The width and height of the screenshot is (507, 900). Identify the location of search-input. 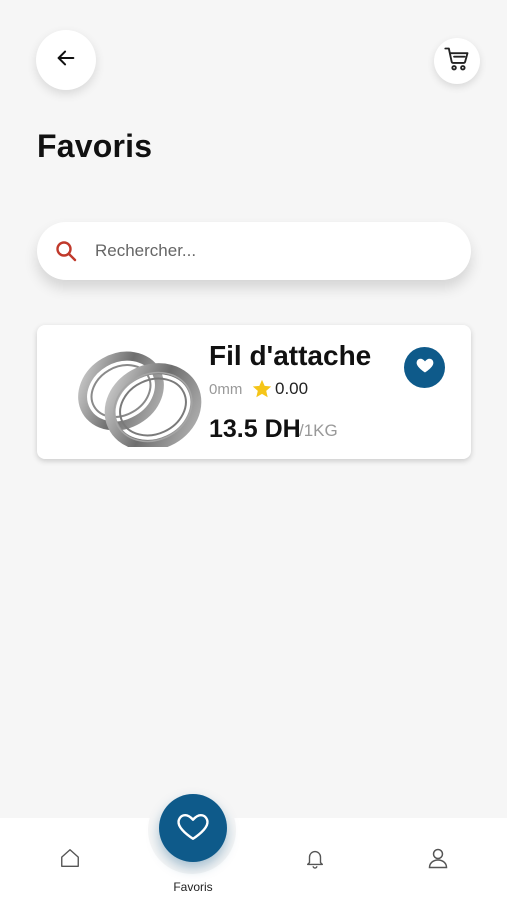
(275, 251).